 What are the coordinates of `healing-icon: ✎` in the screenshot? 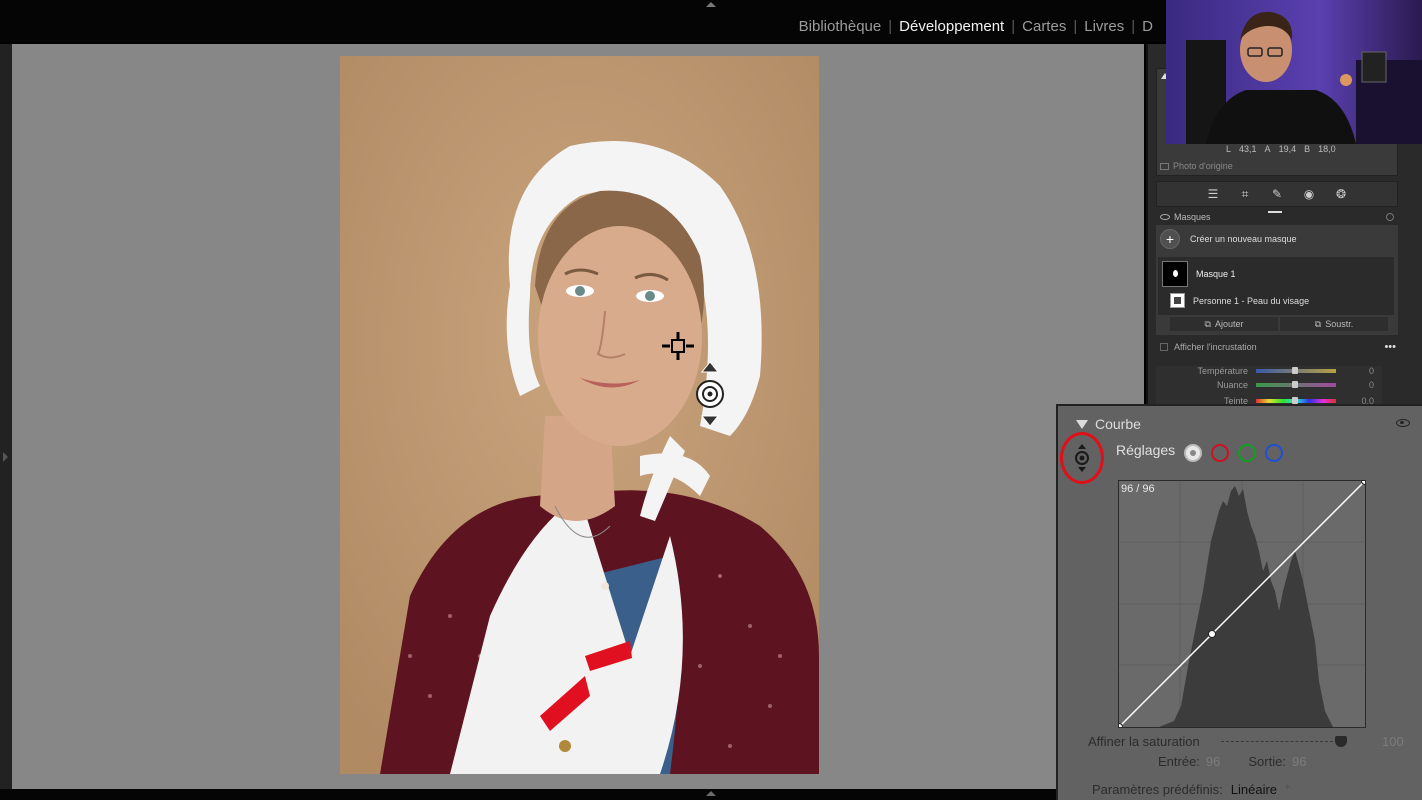 It's located at (1277, 194).